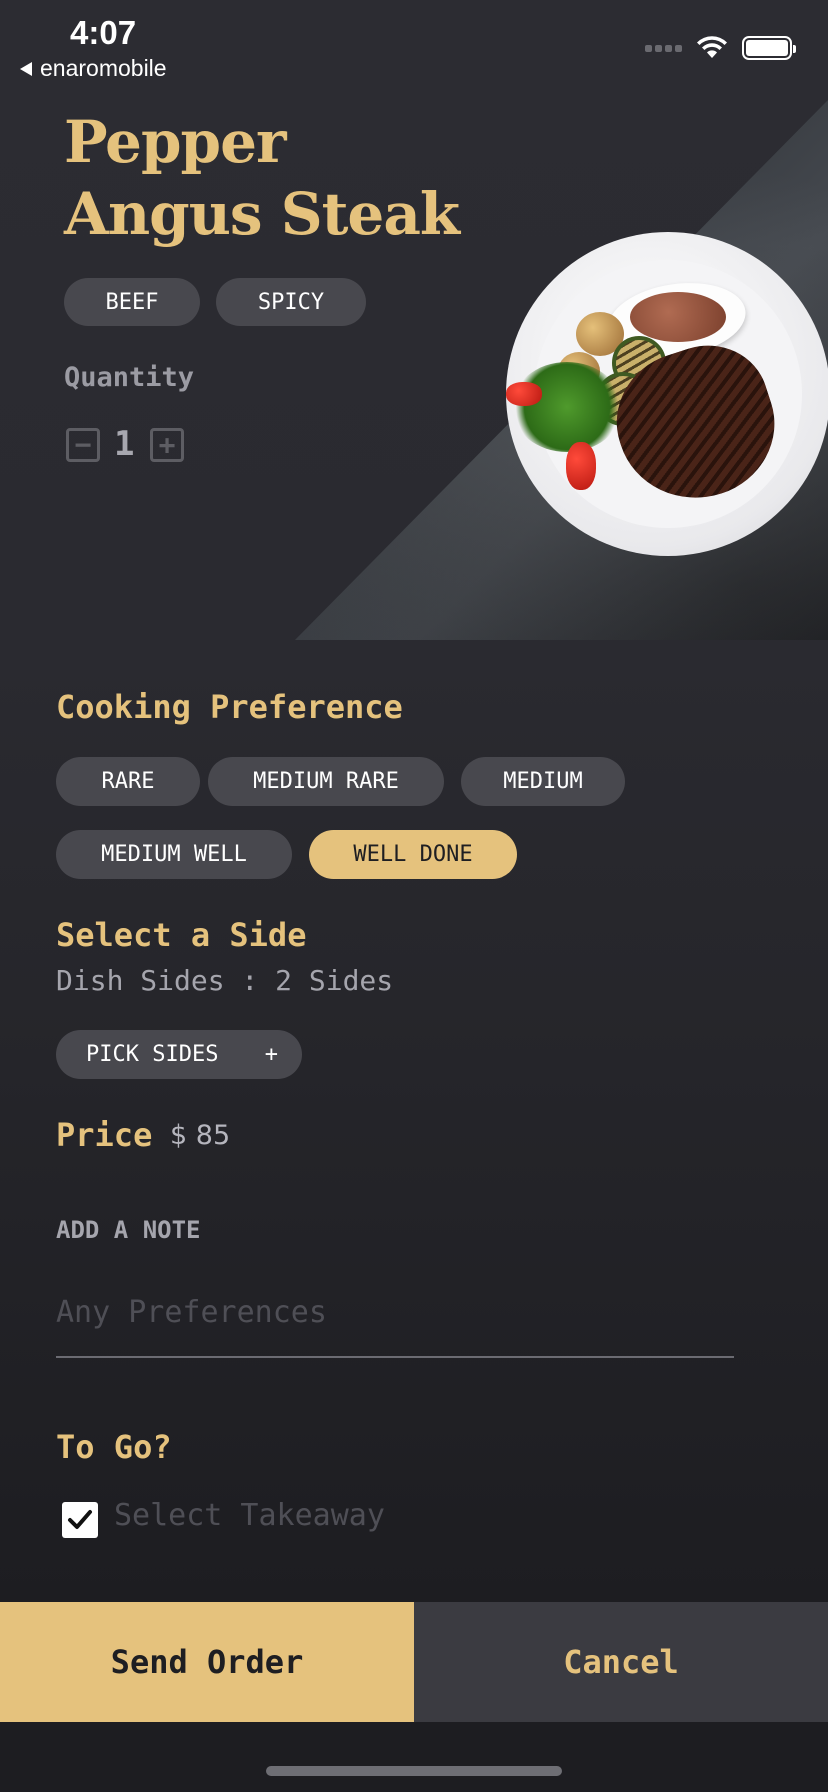  I want to click on quantity-decrement-button: −, so click(83, 445).